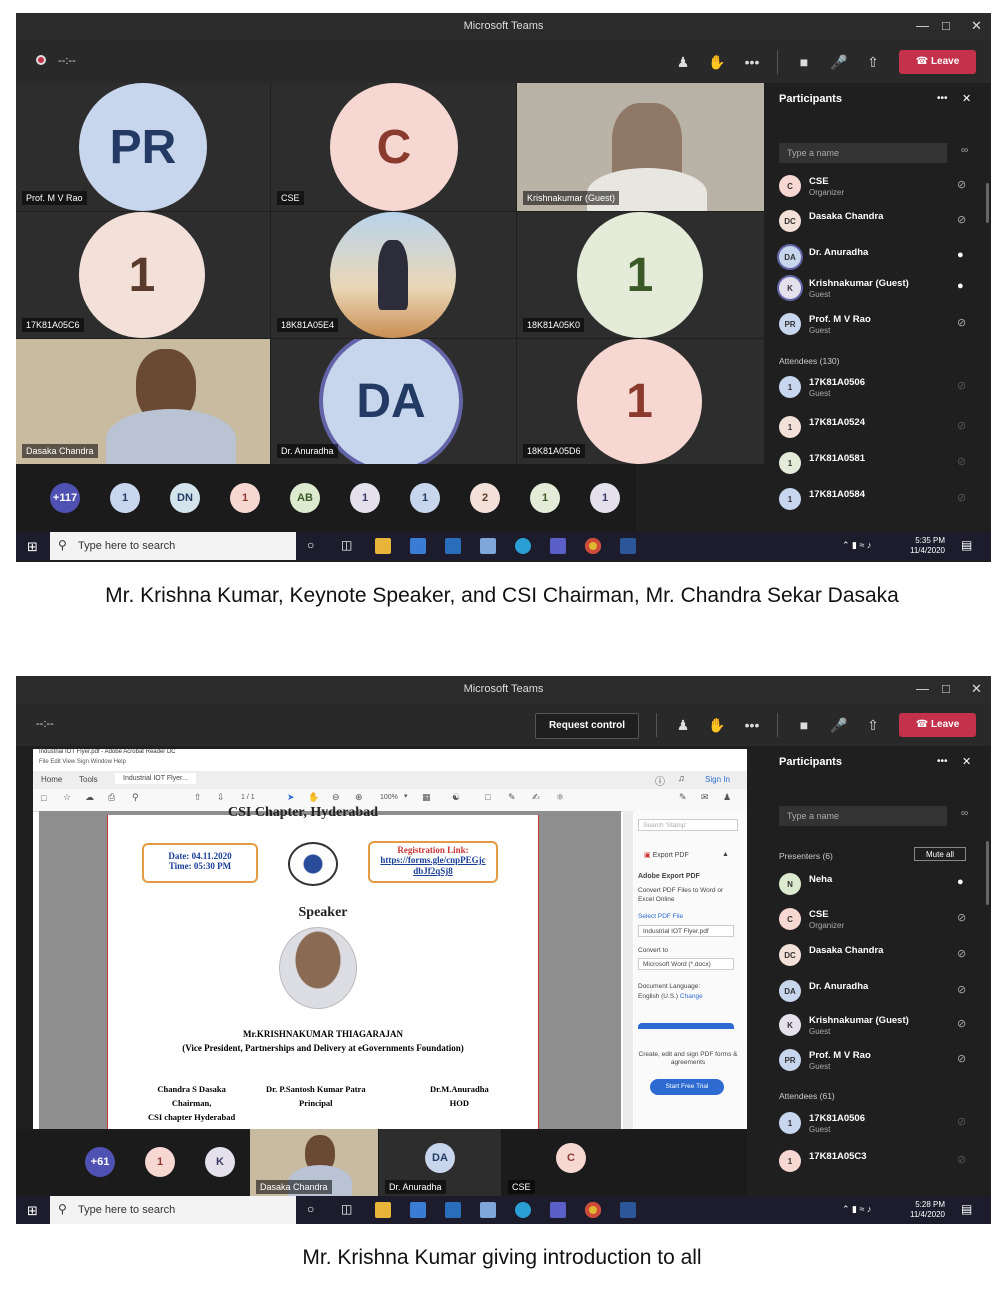  I want to click on more-participants-badge: +61, so click(100, 1162).